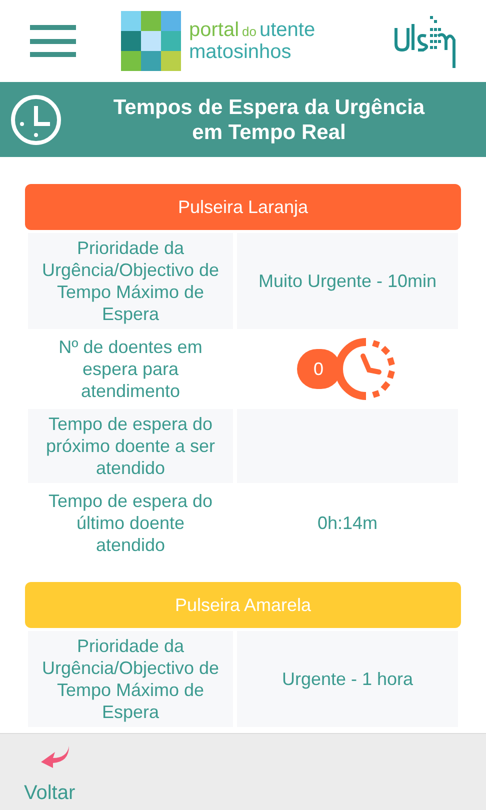 The height and width of the screenshot is (810, 486). What do you see at coordinates (269, 119) in the screenshot?
I see `page-title: Tempos de Espera da Urgência em Tempo Real` at bounding box center [269, 119].